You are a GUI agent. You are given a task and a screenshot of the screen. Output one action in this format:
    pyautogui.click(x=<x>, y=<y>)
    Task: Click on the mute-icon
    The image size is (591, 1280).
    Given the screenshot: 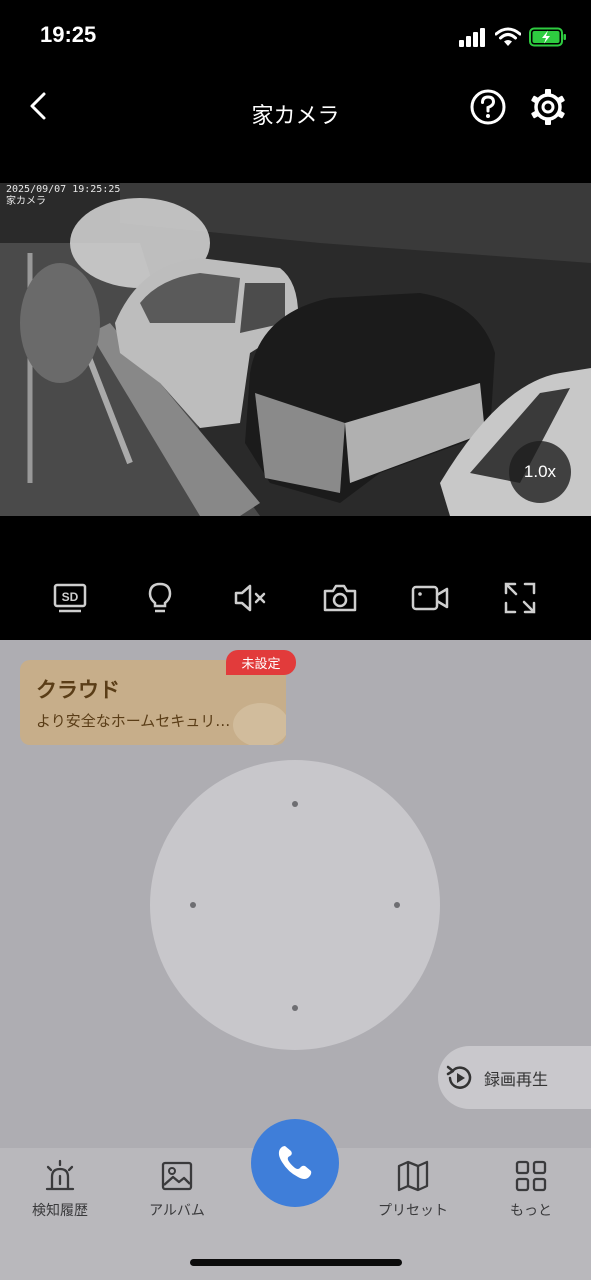 What is the action you would take?
    pyautogui.click(x=250, y=598)
    